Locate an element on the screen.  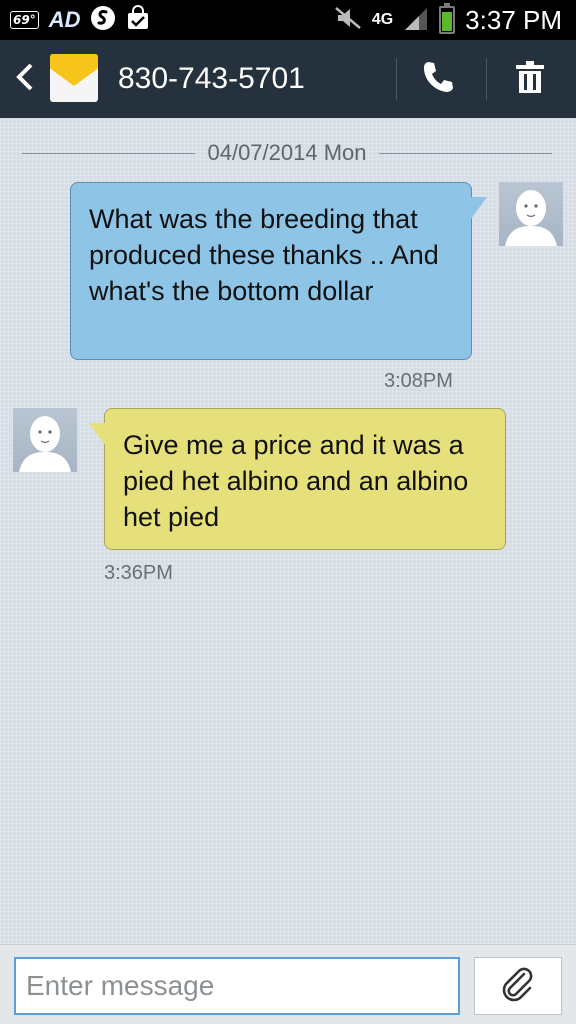
message-input is located at coordinates (237, 986).